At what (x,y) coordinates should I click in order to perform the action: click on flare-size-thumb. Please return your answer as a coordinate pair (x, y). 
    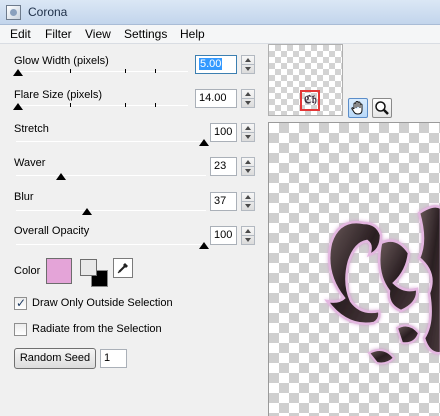
    Looking at the image, I should click on (18, 106).